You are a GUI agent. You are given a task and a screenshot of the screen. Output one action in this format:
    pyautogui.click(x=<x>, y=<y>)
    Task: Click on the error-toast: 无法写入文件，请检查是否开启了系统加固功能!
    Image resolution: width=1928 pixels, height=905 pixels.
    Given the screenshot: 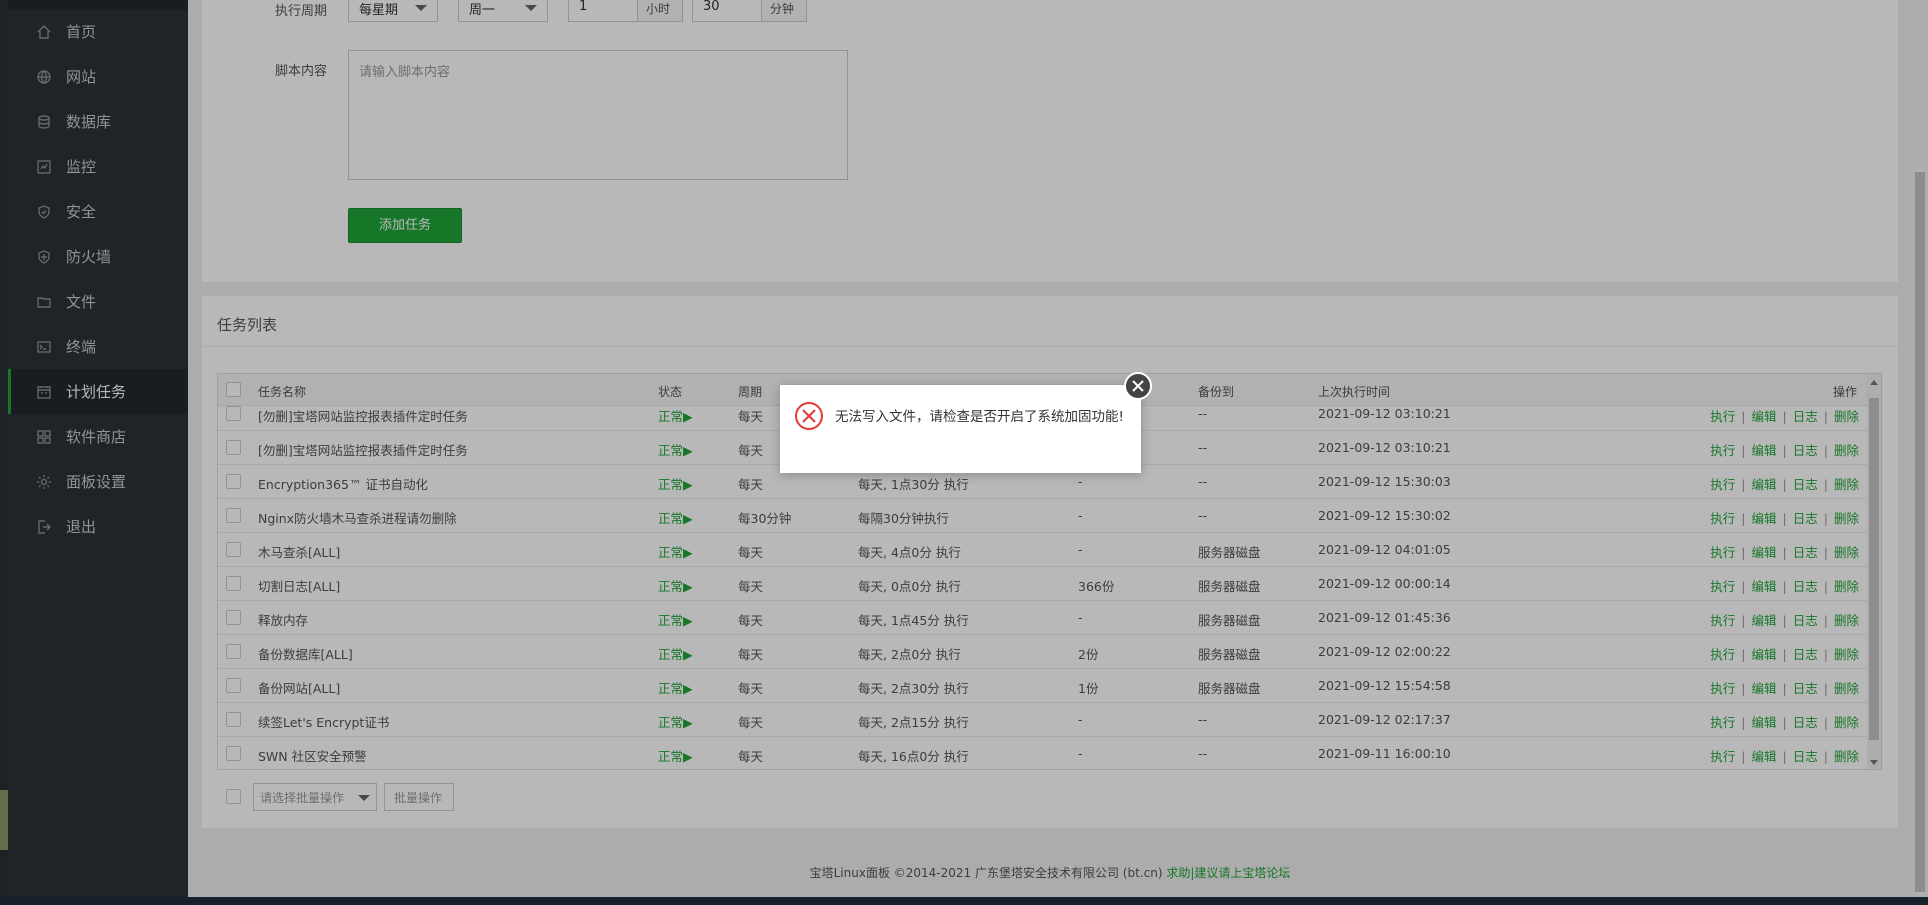 What is the action you would take?
    pyautogui.click(x=966, y=422)
    